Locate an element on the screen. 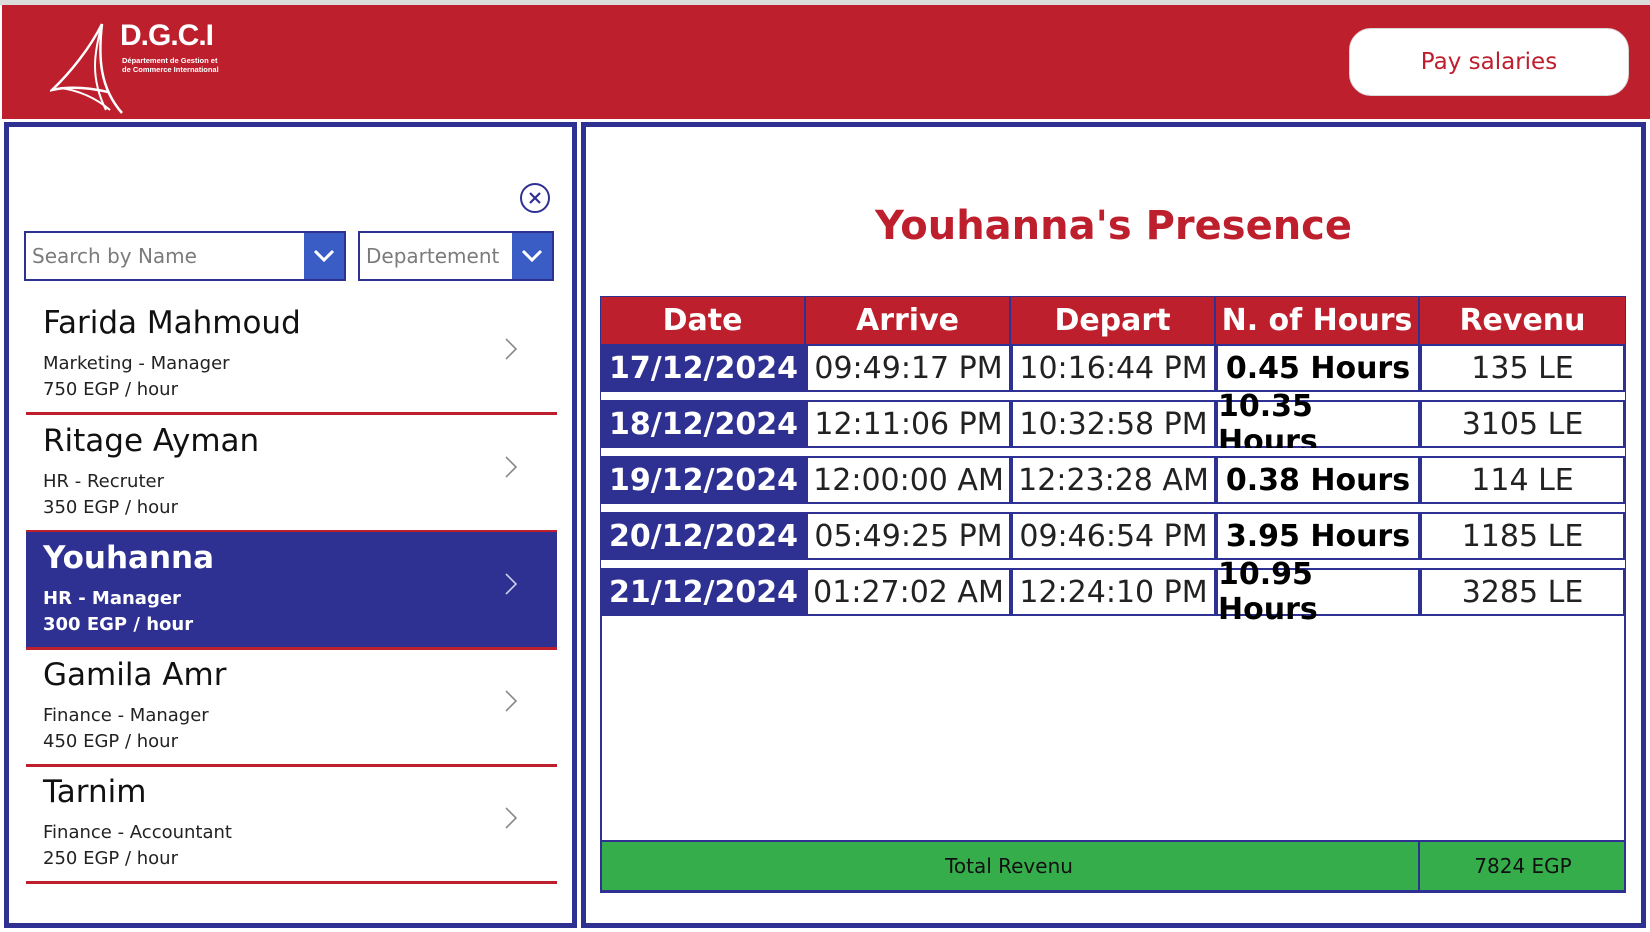  cell-date: 19/12/2024 is located at coordinates (703, 480).